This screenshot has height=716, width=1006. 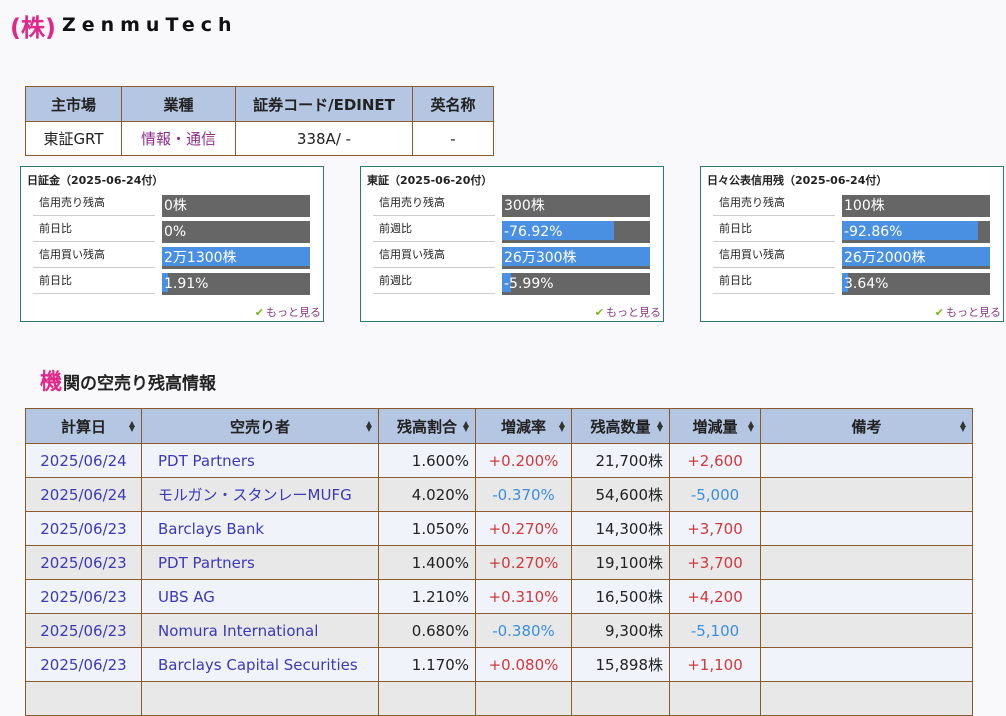 I want to click on cell-change-rate: +0.080%, so click(x=523, y=664).